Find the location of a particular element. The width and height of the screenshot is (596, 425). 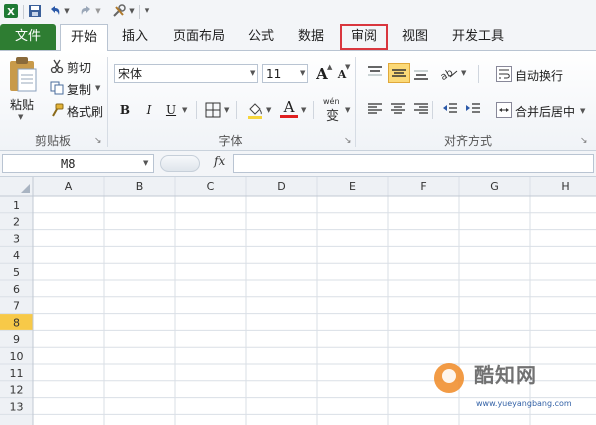

tab-insert: 插入 is located at coordinates (135, 37).